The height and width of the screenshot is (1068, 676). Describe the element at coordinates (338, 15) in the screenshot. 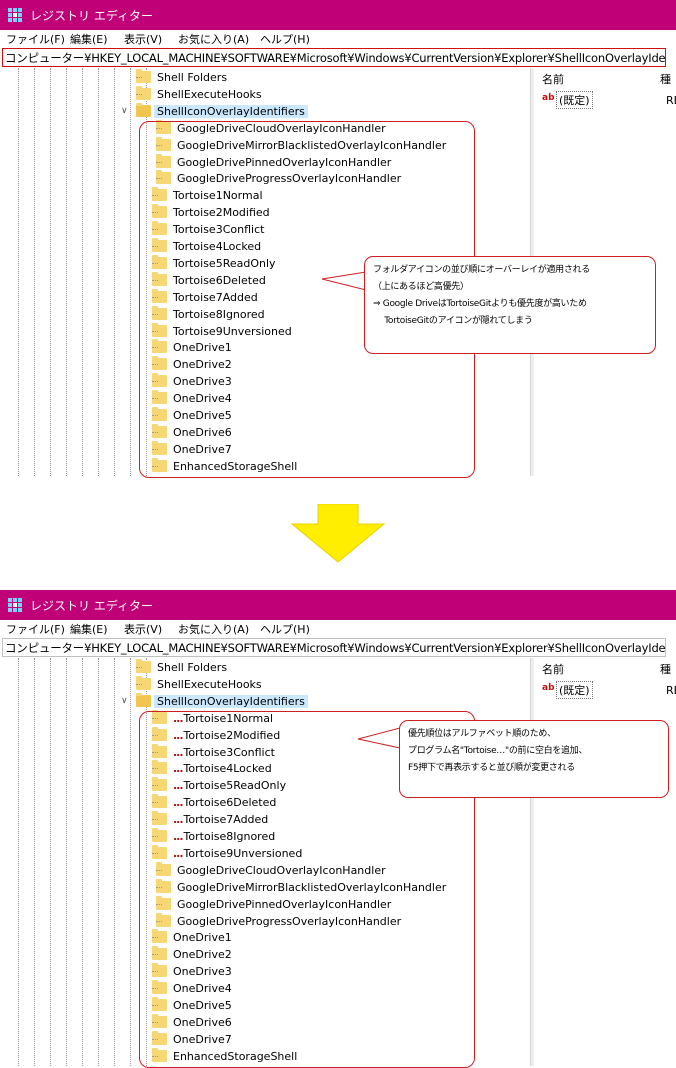

I see `title-bar: レジストリ エディター` at that location.